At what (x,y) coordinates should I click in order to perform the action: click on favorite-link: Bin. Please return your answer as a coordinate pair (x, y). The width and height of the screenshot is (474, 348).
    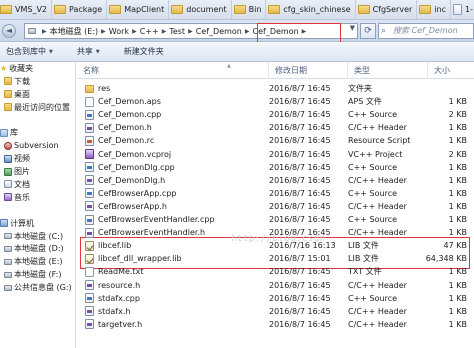
    Looking at the image, I should click on (249, 9).